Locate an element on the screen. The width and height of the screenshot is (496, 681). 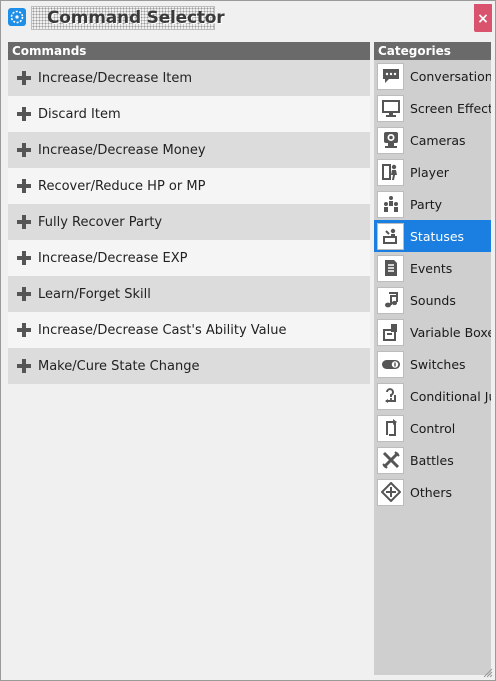
resize-grip-icon is located at coordinates (488, 673).